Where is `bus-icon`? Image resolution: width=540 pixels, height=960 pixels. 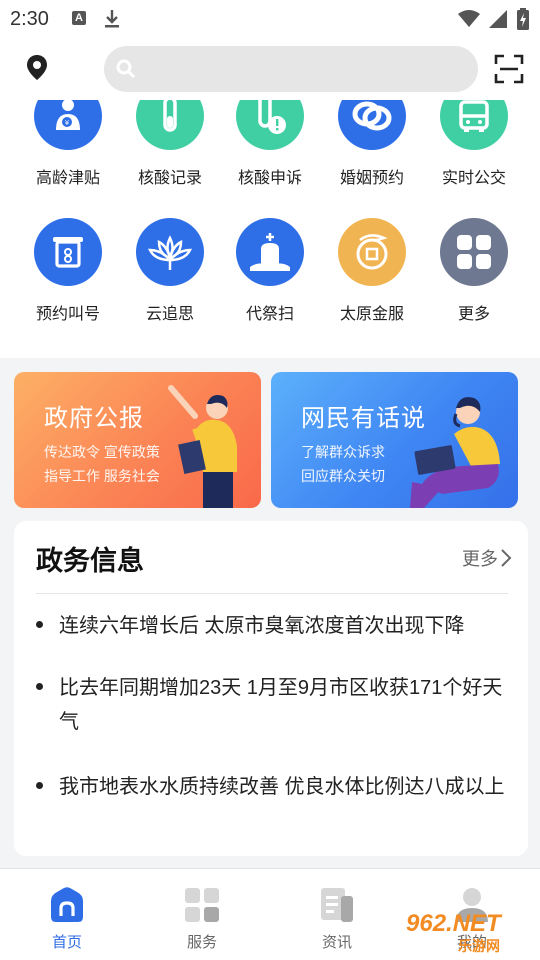
bus-icon is located at coordinates (474, 125).